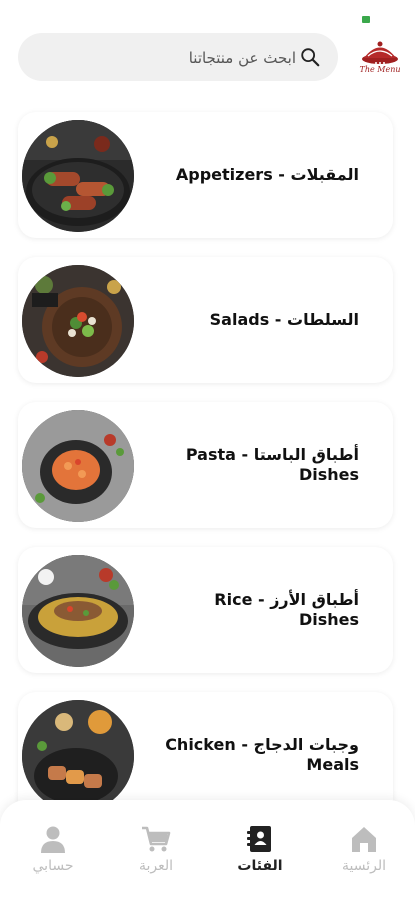 This screenshot has width=415, height=900. Describe the element at coordinates (78, 466) in the screenshot. I see `category-image-pasta` at that location.